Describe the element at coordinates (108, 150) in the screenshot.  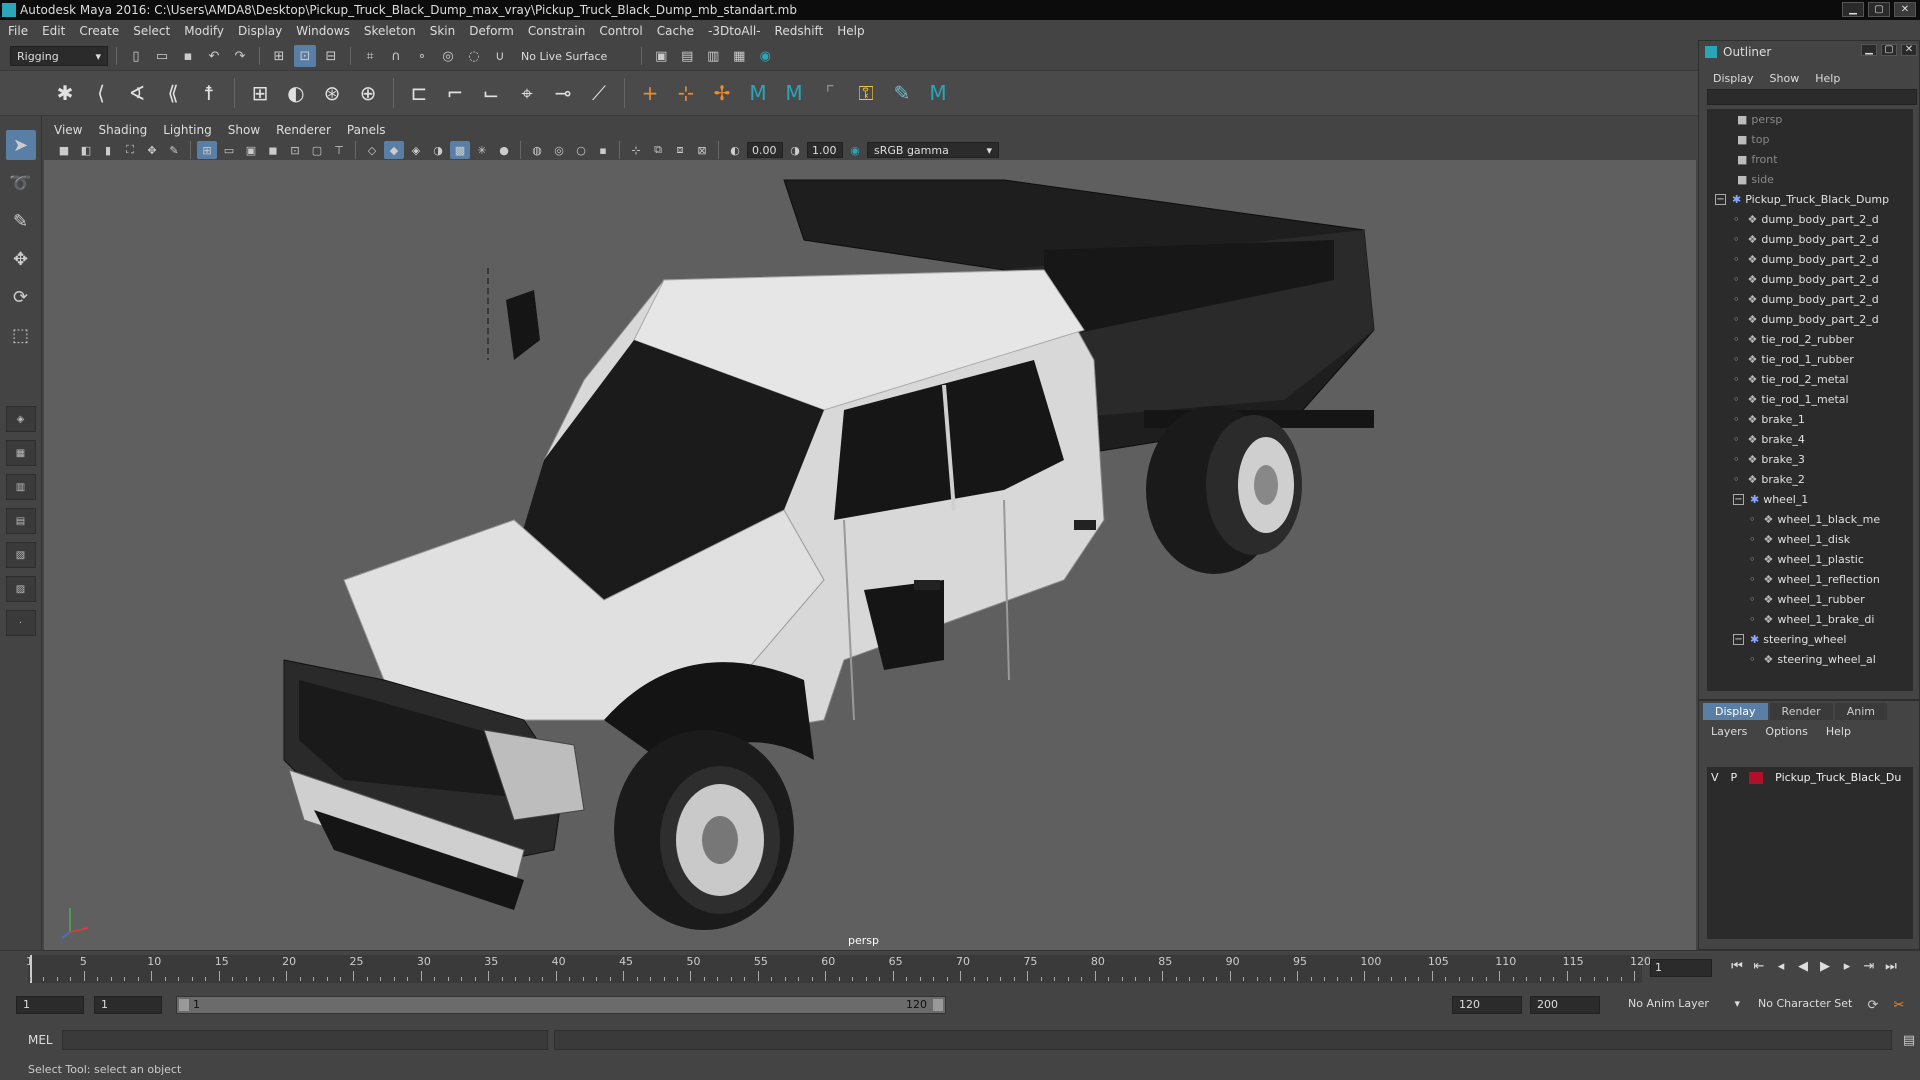
I see `bookmark-icon: ▮` at that location.